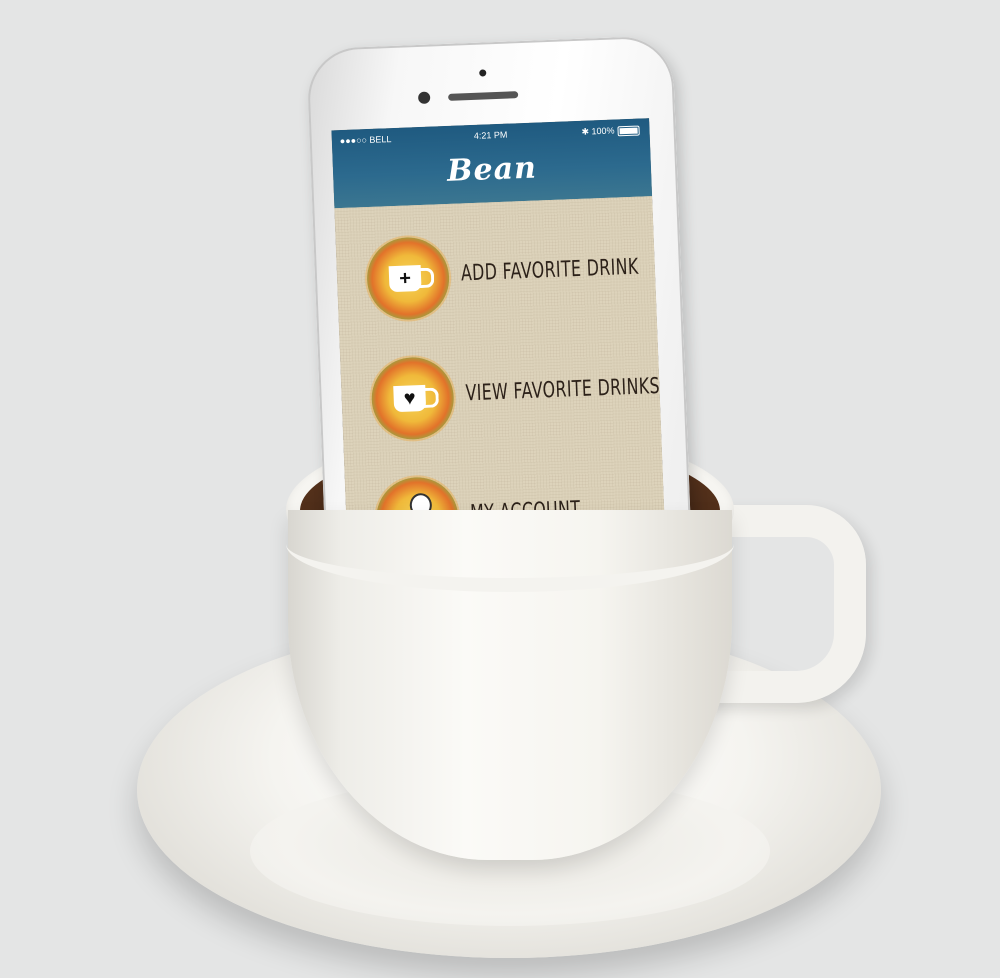 The width and height of the screenshot is (1000, 978). I want to click on view-favorites-badge: ♥, so click(413, 398).